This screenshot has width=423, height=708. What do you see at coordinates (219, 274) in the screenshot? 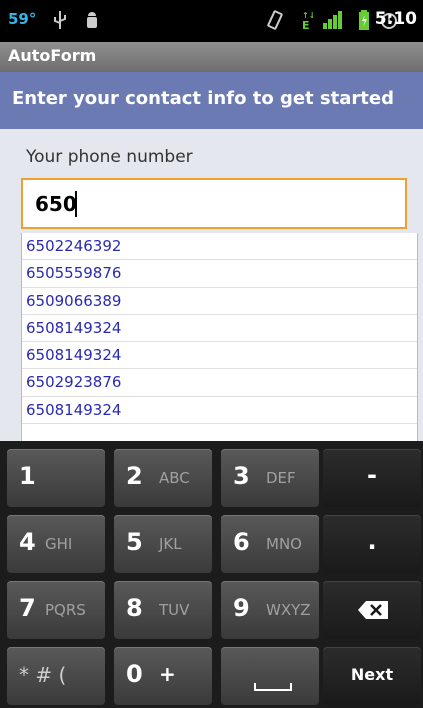
I see `suggestion-item: 6505559876` at bounding box center [219, 274].